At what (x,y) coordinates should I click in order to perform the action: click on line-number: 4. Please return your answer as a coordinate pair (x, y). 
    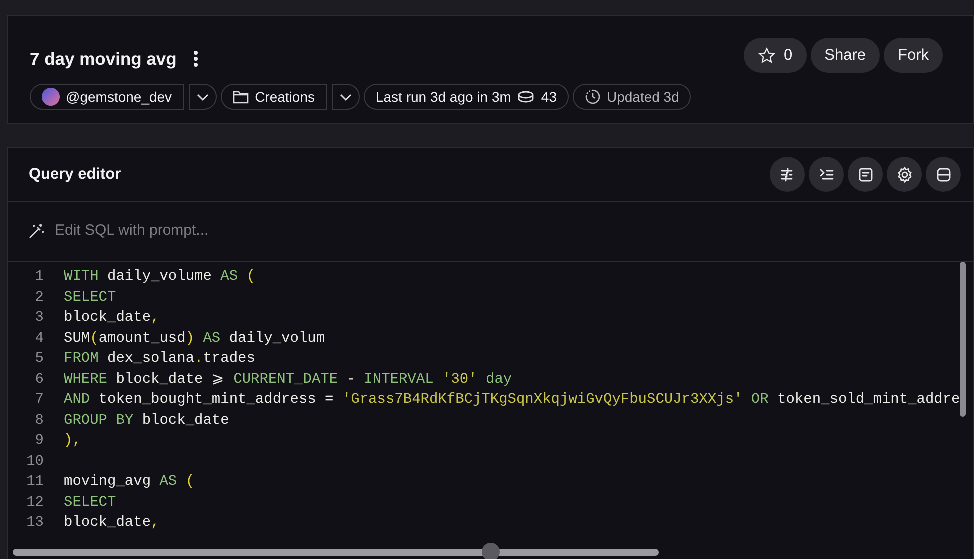
    Looking at the image, I should click on (39, 339).